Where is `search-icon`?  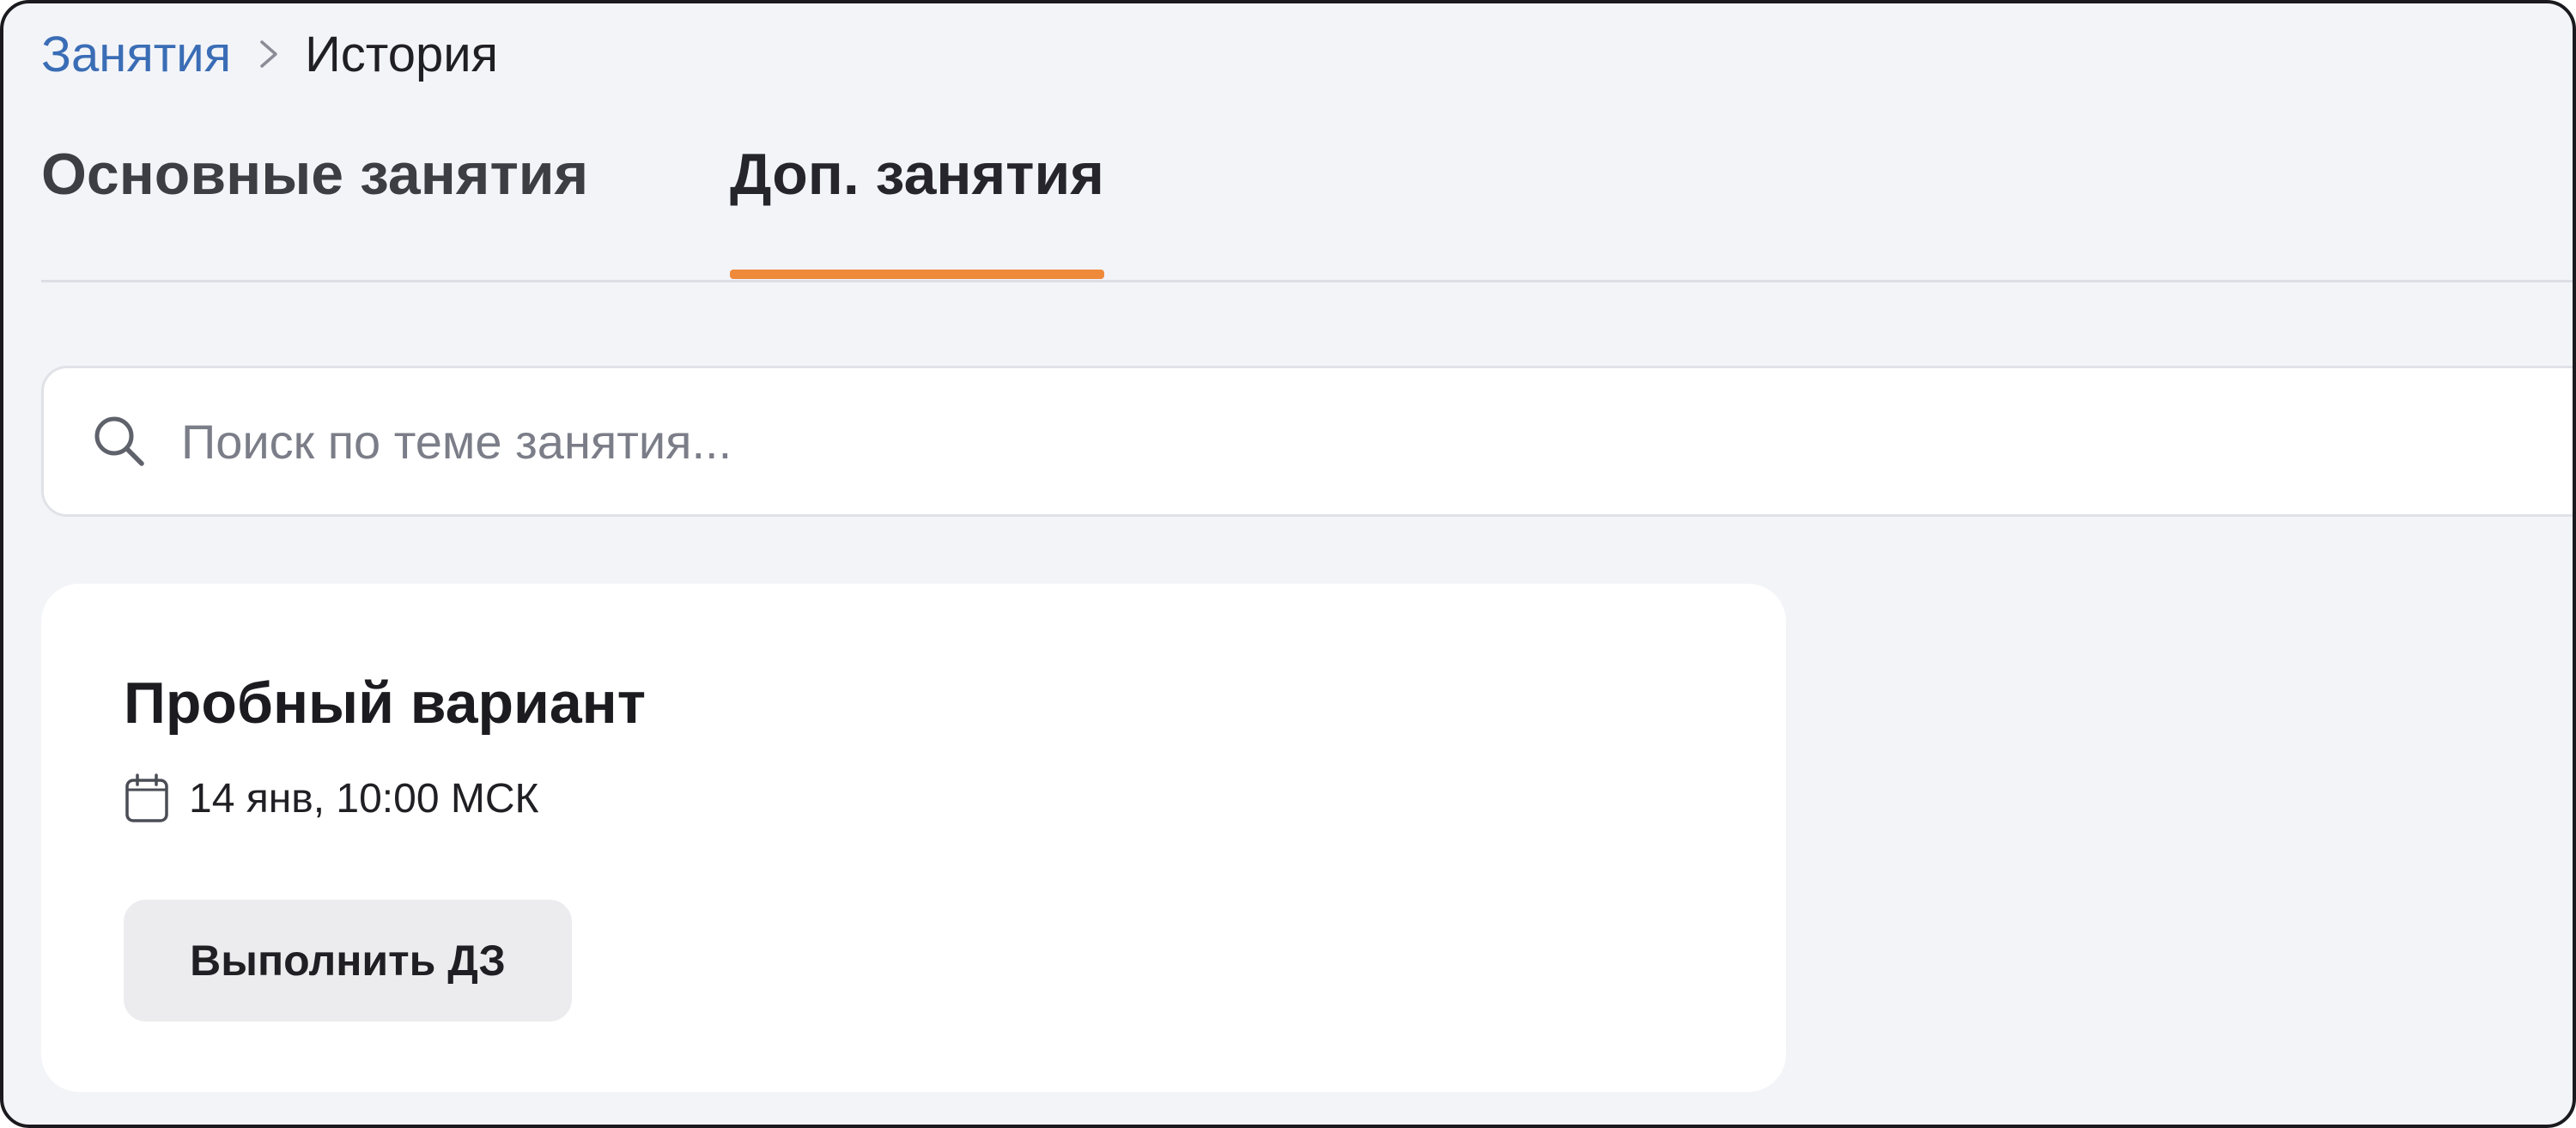 search-icon is located at coordinates (119, 441).